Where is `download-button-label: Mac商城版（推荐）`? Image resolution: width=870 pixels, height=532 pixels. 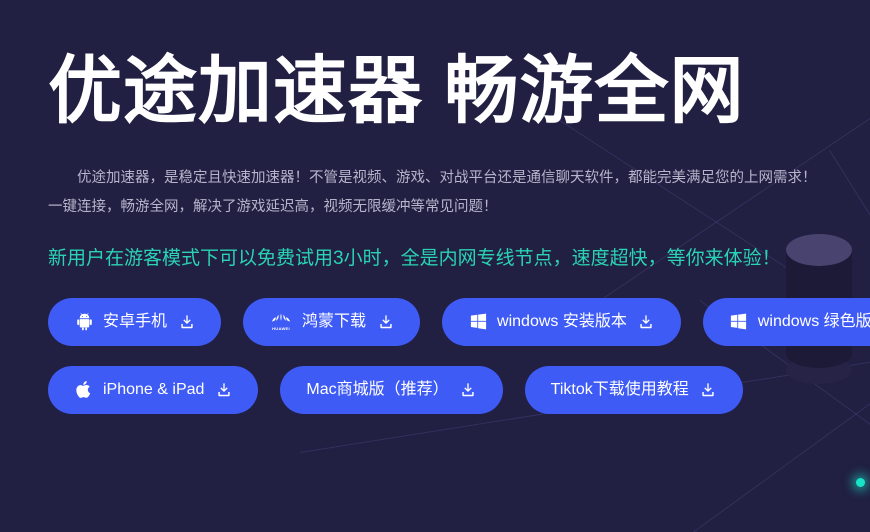
download-button-label: Mac商城版（推荐） is located at coordinates (377, 389).